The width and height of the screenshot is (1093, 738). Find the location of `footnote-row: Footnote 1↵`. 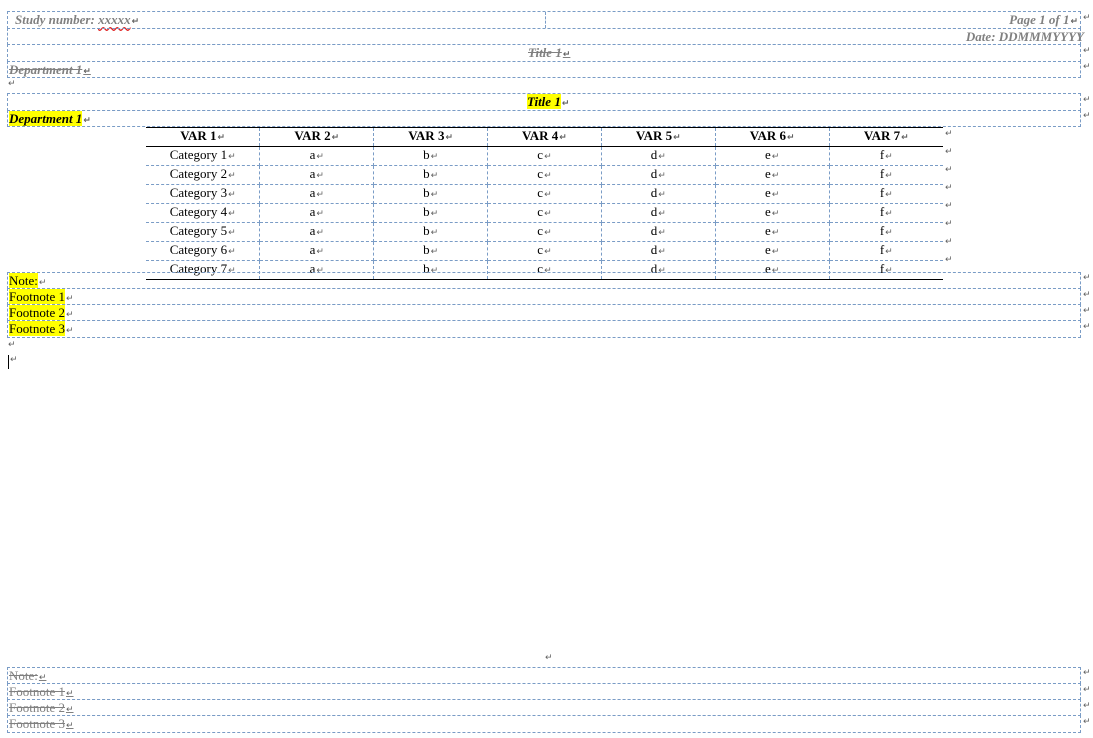

footnote-row: Footnote 1↵ is located at coordinates (544, 296).